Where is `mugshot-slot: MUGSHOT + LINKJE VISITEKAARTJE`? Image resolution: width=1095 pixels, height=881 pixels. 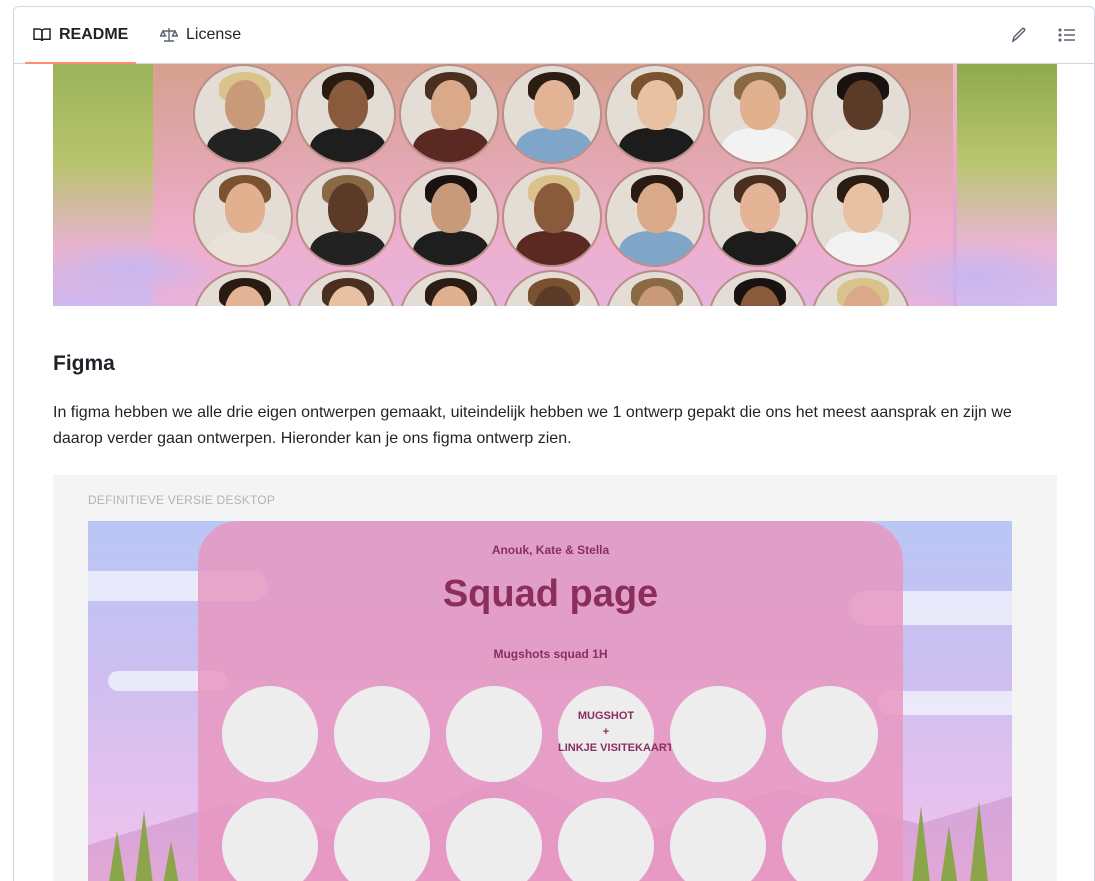 mugshot-slot: MUGSHOT + LINKJE VISITEKAARTJE is located at coordinates (622, 734).